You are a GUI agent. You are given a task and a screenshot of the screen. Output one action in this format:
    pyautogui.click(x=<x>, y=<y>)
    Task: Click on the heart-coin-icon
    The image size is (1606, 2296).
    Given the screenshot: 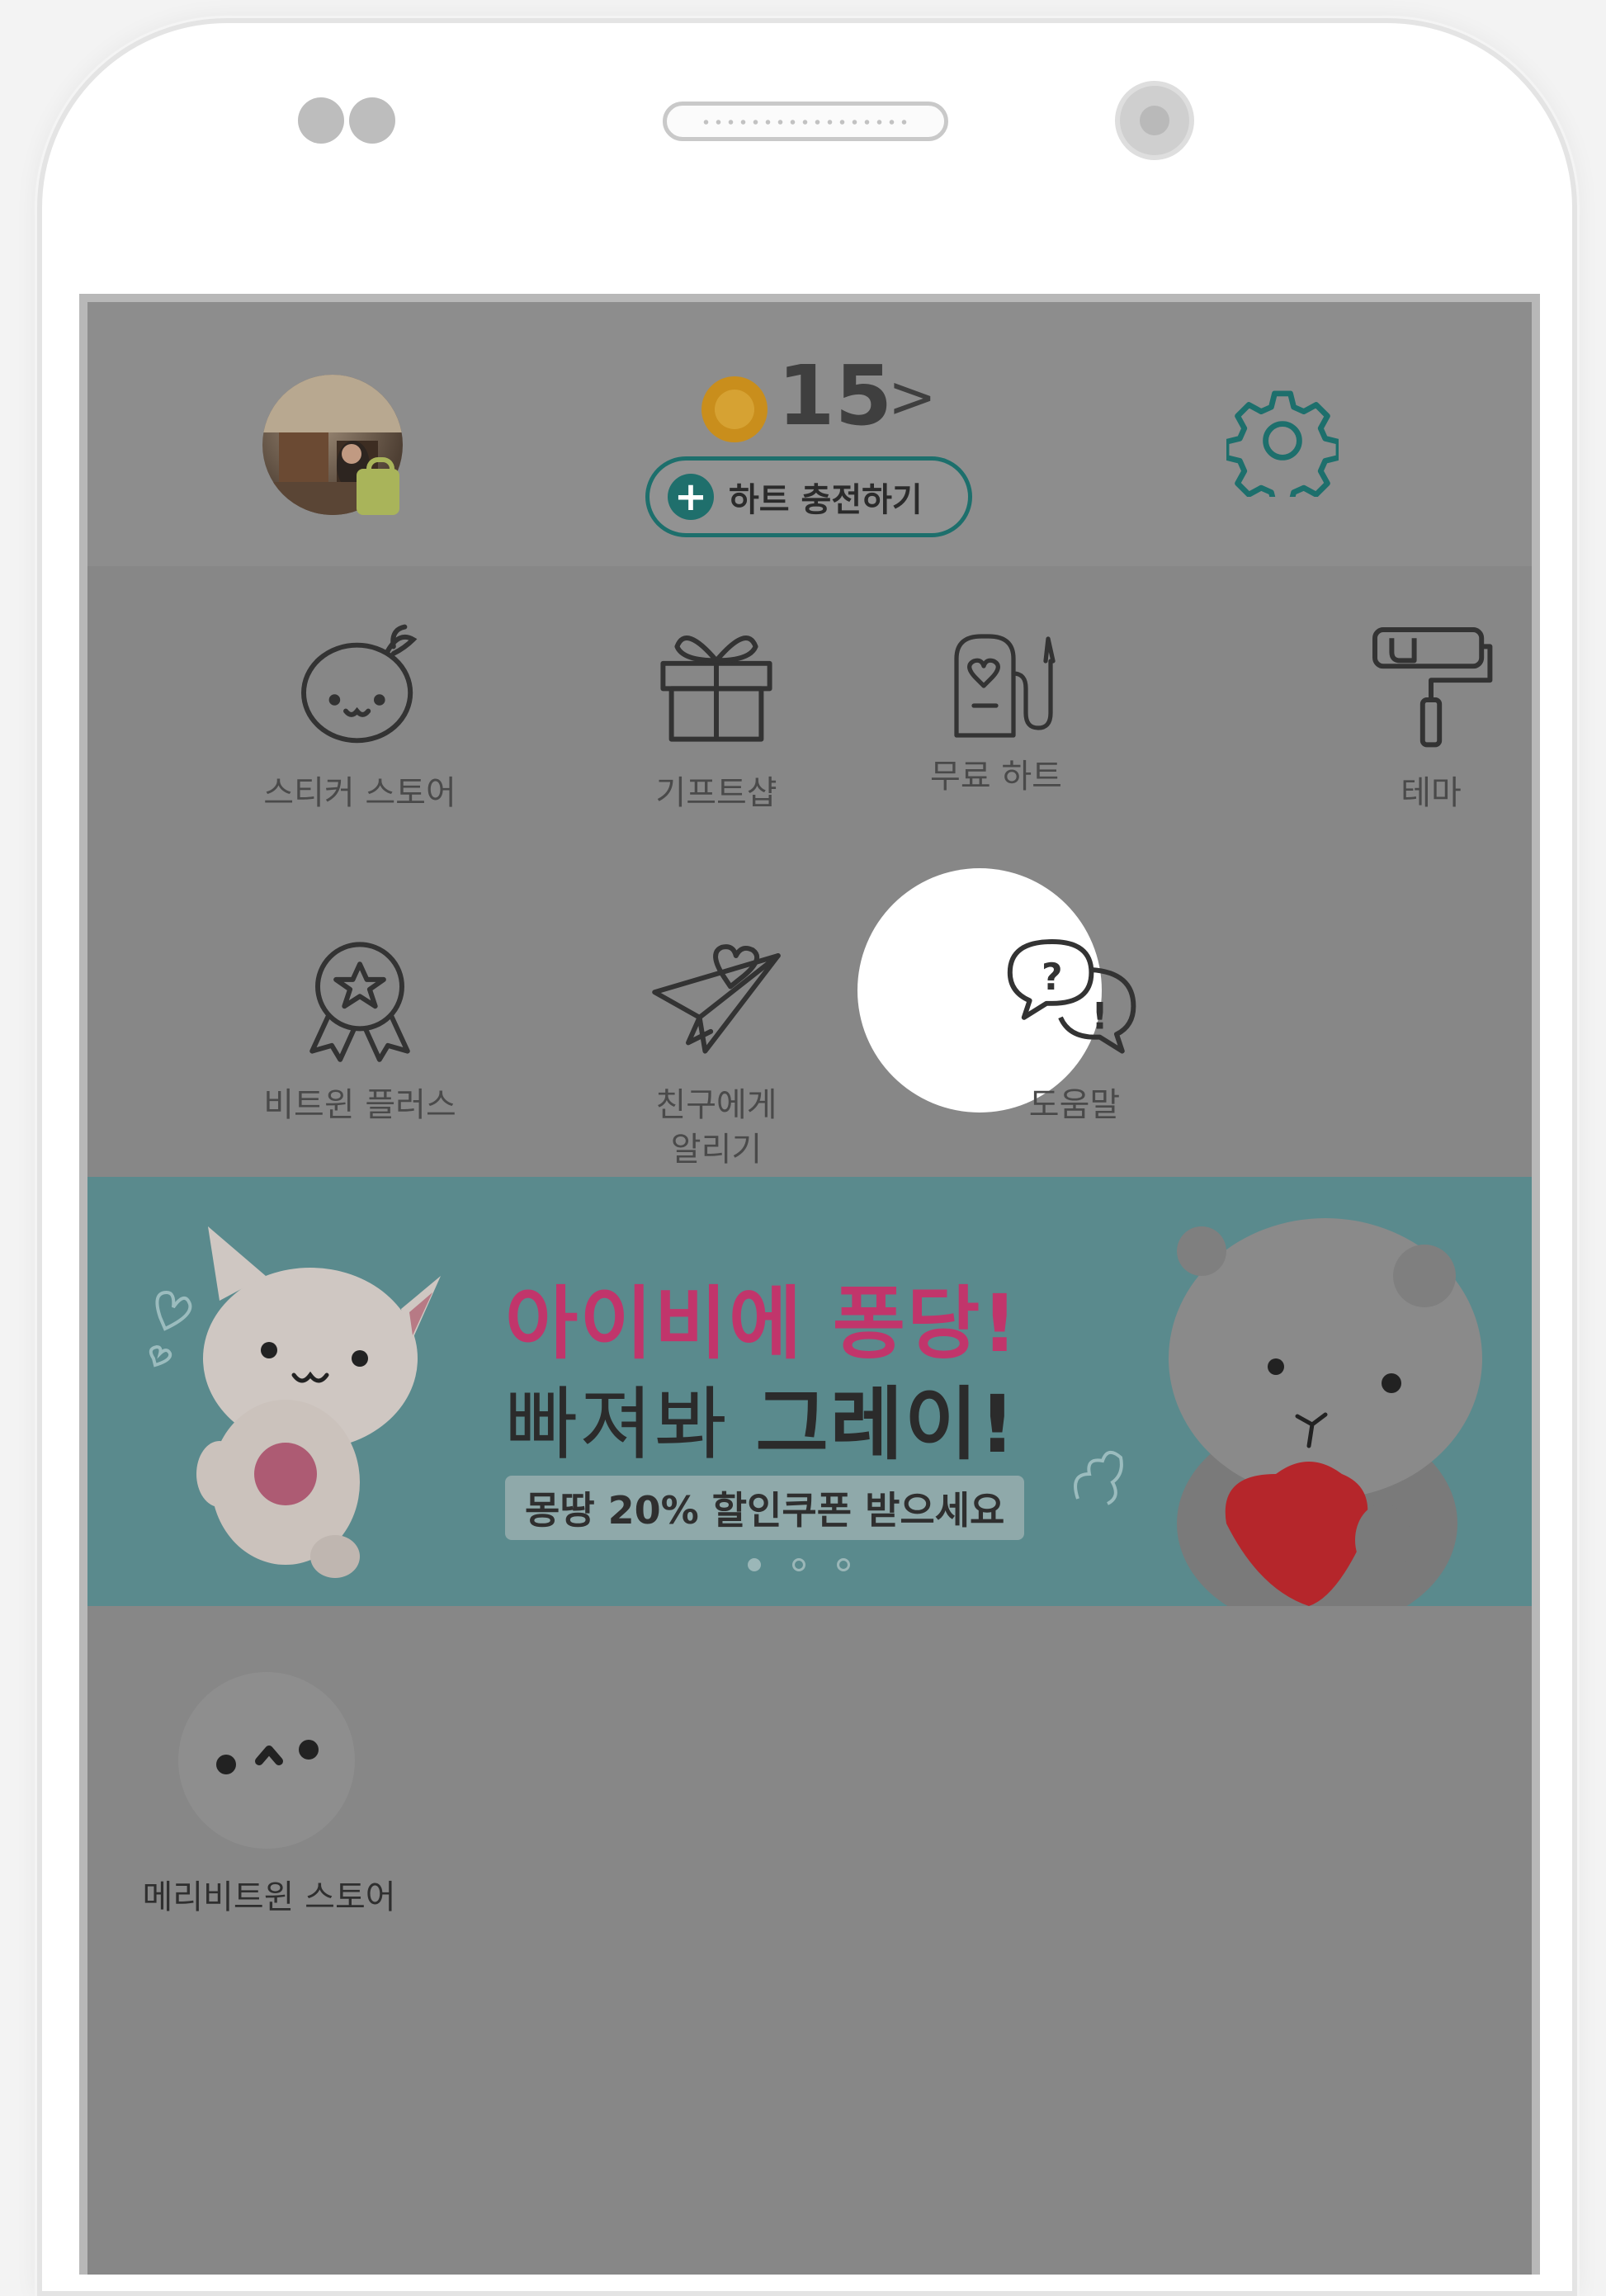 What is the action you would take?
    pyautogui.click(x=734, y=409)
    